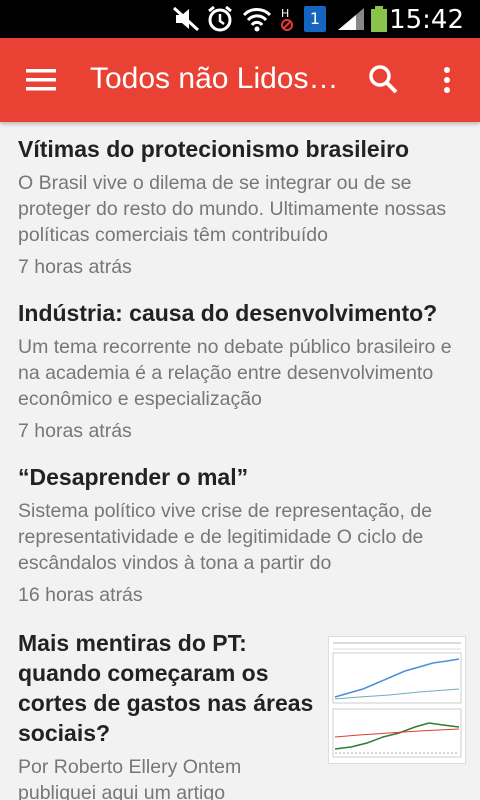 Image resolution: width=480 pixels, height=800 pixels. What do you see at coordinates (186, 19) in the screenshot?
I see `mute-icon` at bounding box center [186, 19].